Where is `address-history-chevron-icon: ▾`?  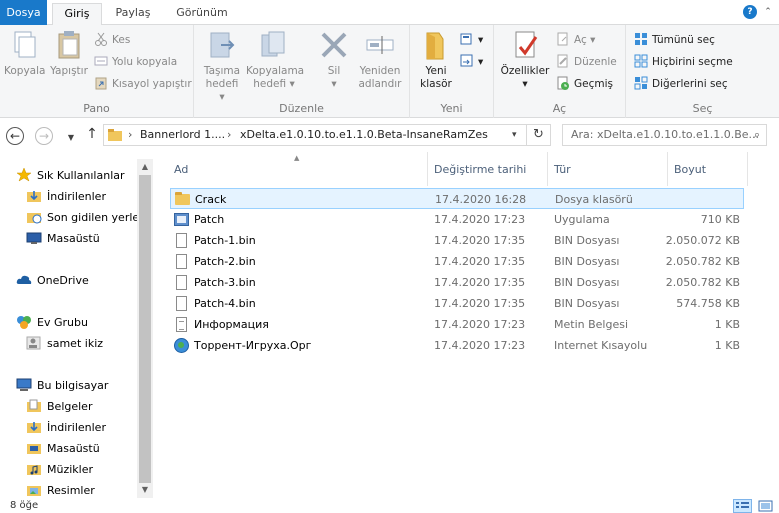
address-history-chevron-icon: ▾ is located at coordinates (514, 135).